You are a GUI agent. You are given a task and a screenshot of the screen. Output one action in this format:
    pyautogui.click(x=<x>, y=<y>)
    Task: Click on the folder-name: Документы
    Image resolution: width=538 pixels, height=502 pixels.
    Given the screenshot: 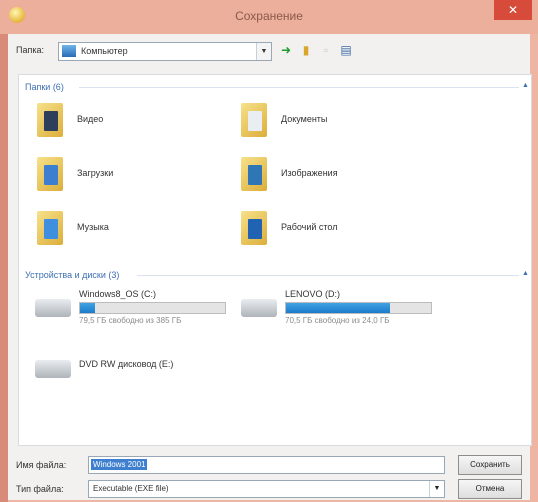 What is the action you would take?
    pyautogui.click(x=304, y=119)
    